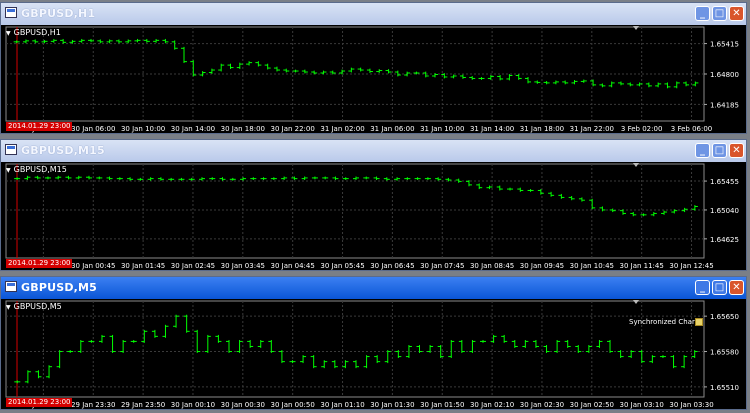 The image size is (750, 413). What do you see at coordinates (699, 322) in the screenshot?
I see `sync-charts-icon` at bounding box center [699, 322].